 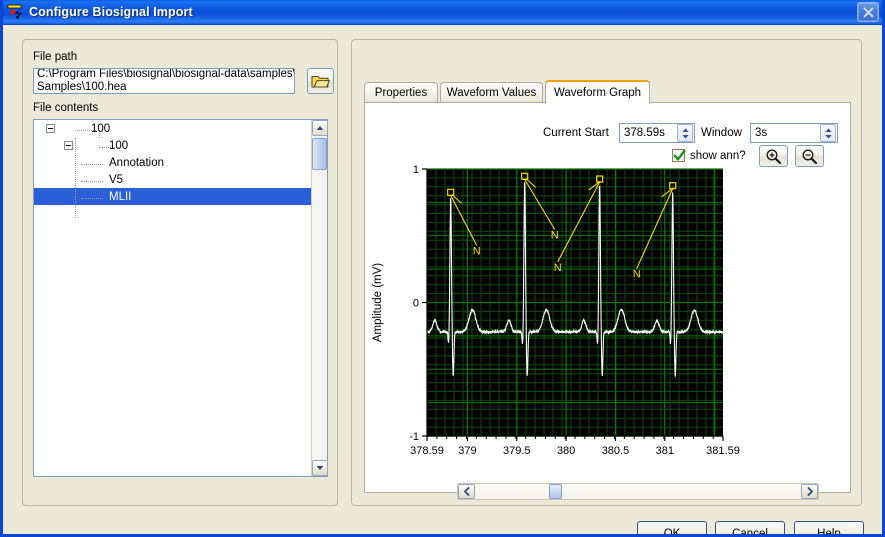 What do you see at coordinates (868, 12) in the screenshot?
I see `close-icon` at bounding box center [868, 12].